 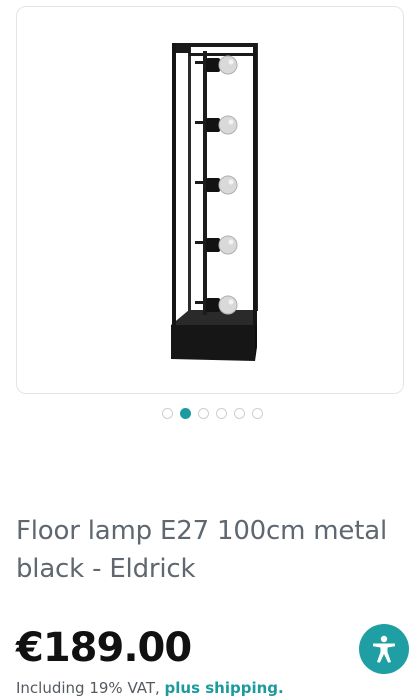 I want to click on accessibility-icon, so click(x=384, y=649).